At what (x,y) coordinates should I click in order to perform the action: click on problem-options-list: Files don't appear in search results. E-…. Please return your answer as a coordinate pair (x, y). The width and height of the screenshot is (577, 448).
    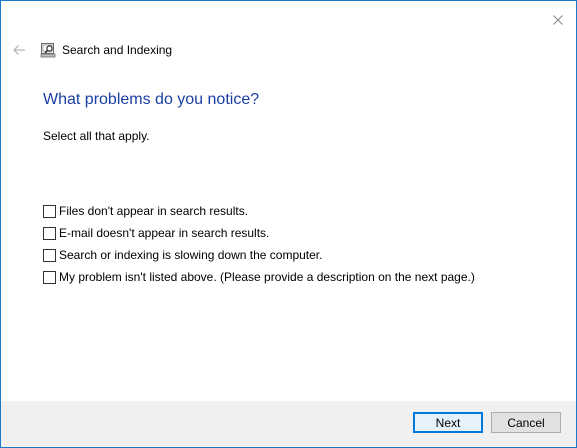
    Looking at the image, I should click on (259, 244).